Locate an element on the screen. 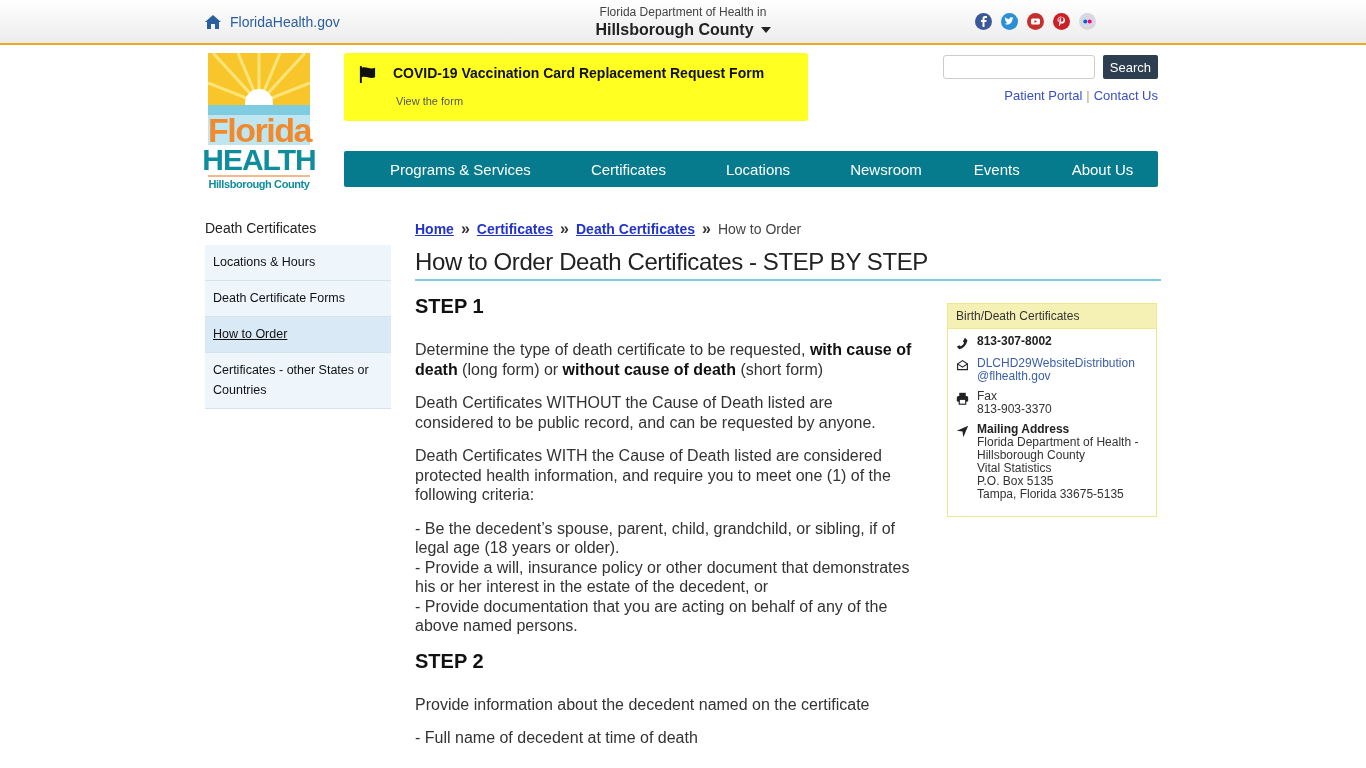  step-heading: STEP 1 is located at coordinates (450, 306).